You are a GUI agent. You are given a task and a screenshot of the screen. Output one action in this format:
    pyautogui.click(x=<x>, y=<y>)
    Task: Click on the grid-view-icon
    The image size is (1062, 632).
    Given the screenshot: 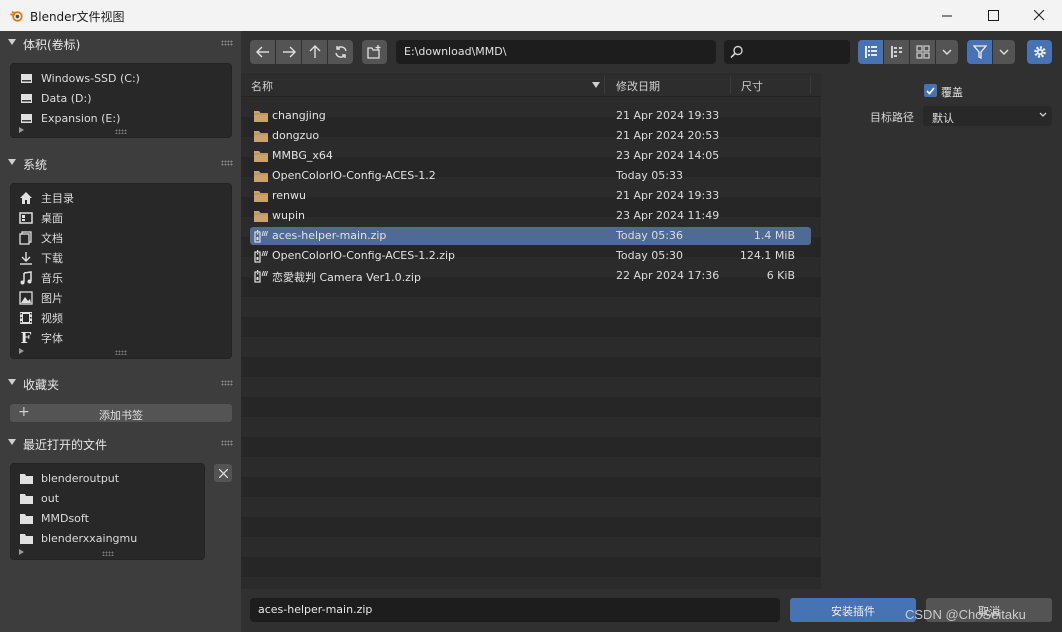 What is the action you would take?
    pyautogui.click(x=922, y=52)
    